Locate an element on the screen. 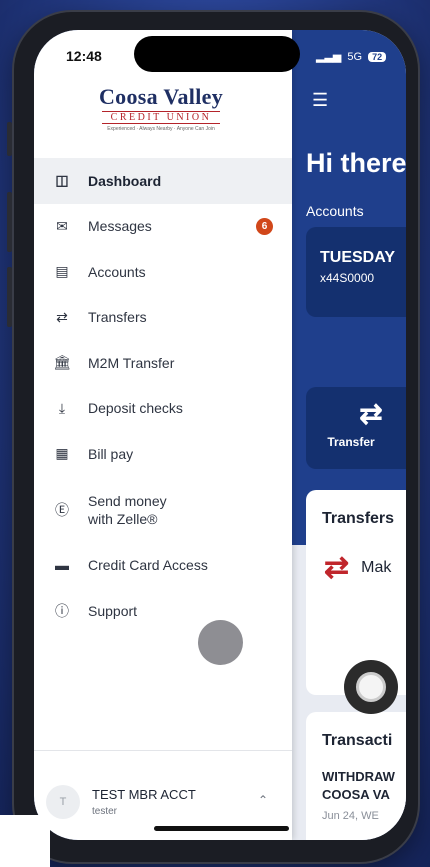  menu-item-send-money-zelle: Ⓔ Send money with Zelle® is located at coordinates (163, 510).